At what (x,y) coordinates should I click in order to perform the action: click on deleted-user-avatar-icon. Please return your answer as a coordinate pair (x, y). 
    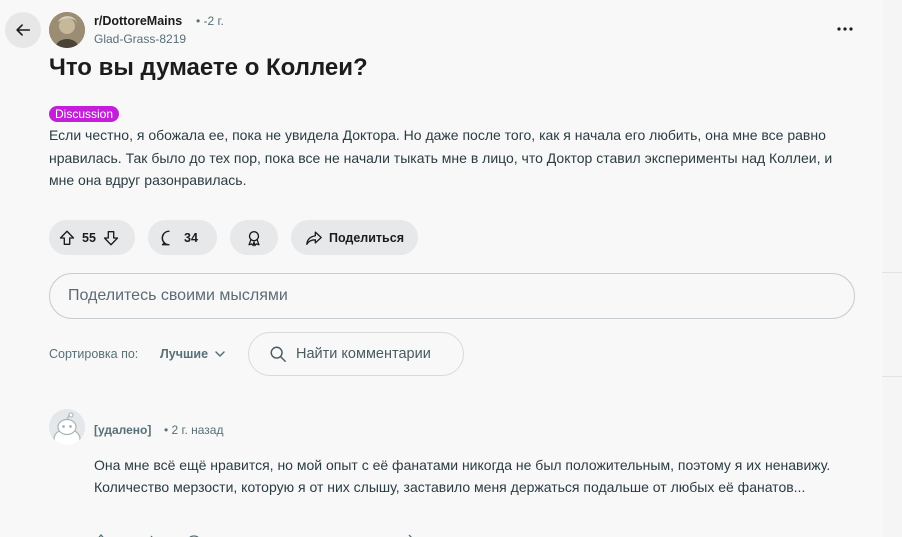
    Looking at the image, I should click on (67, 427).